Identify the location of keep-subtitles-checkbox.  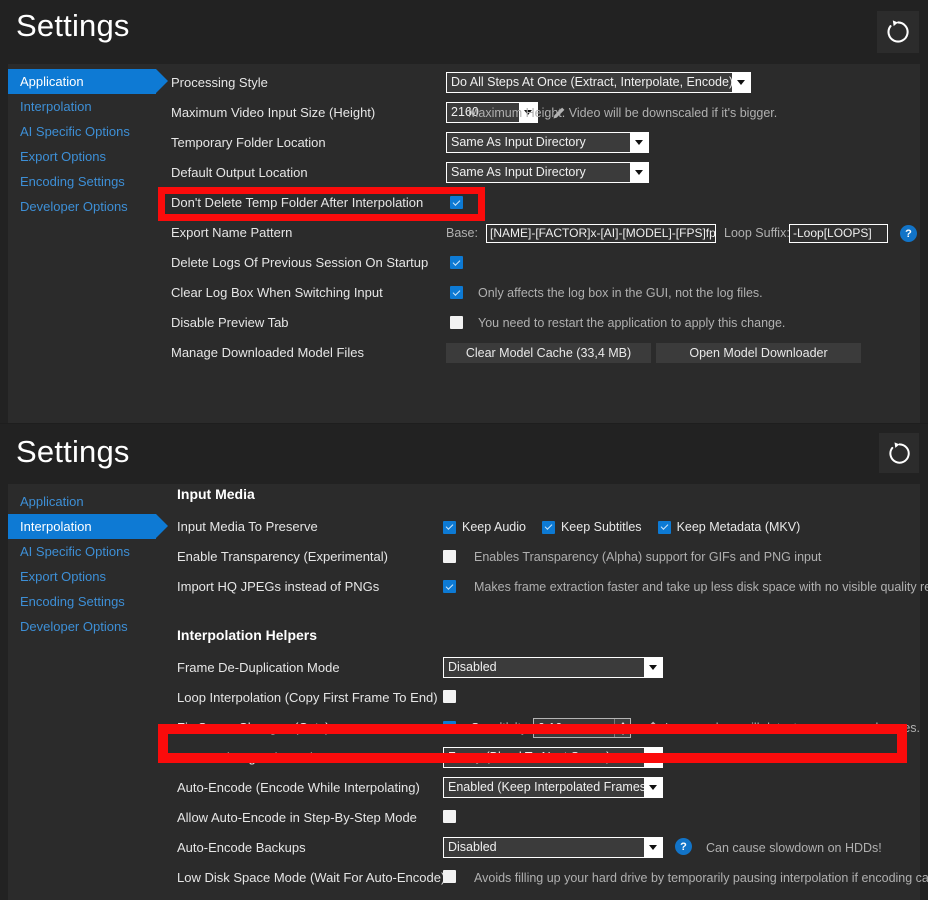
(548, 527).